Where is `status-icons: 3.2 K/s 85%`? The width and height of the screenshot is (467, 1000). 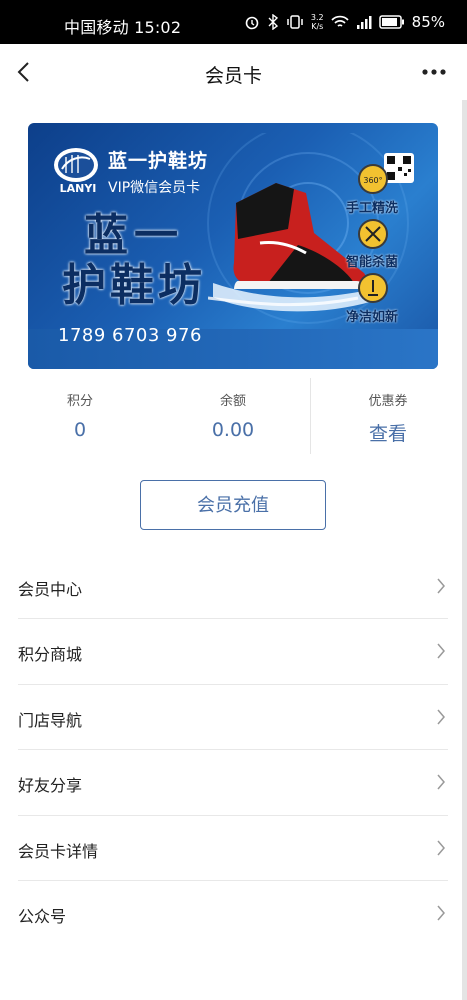
status-icons: 3.2 K/s 85% is located at coordinates (344, 22).